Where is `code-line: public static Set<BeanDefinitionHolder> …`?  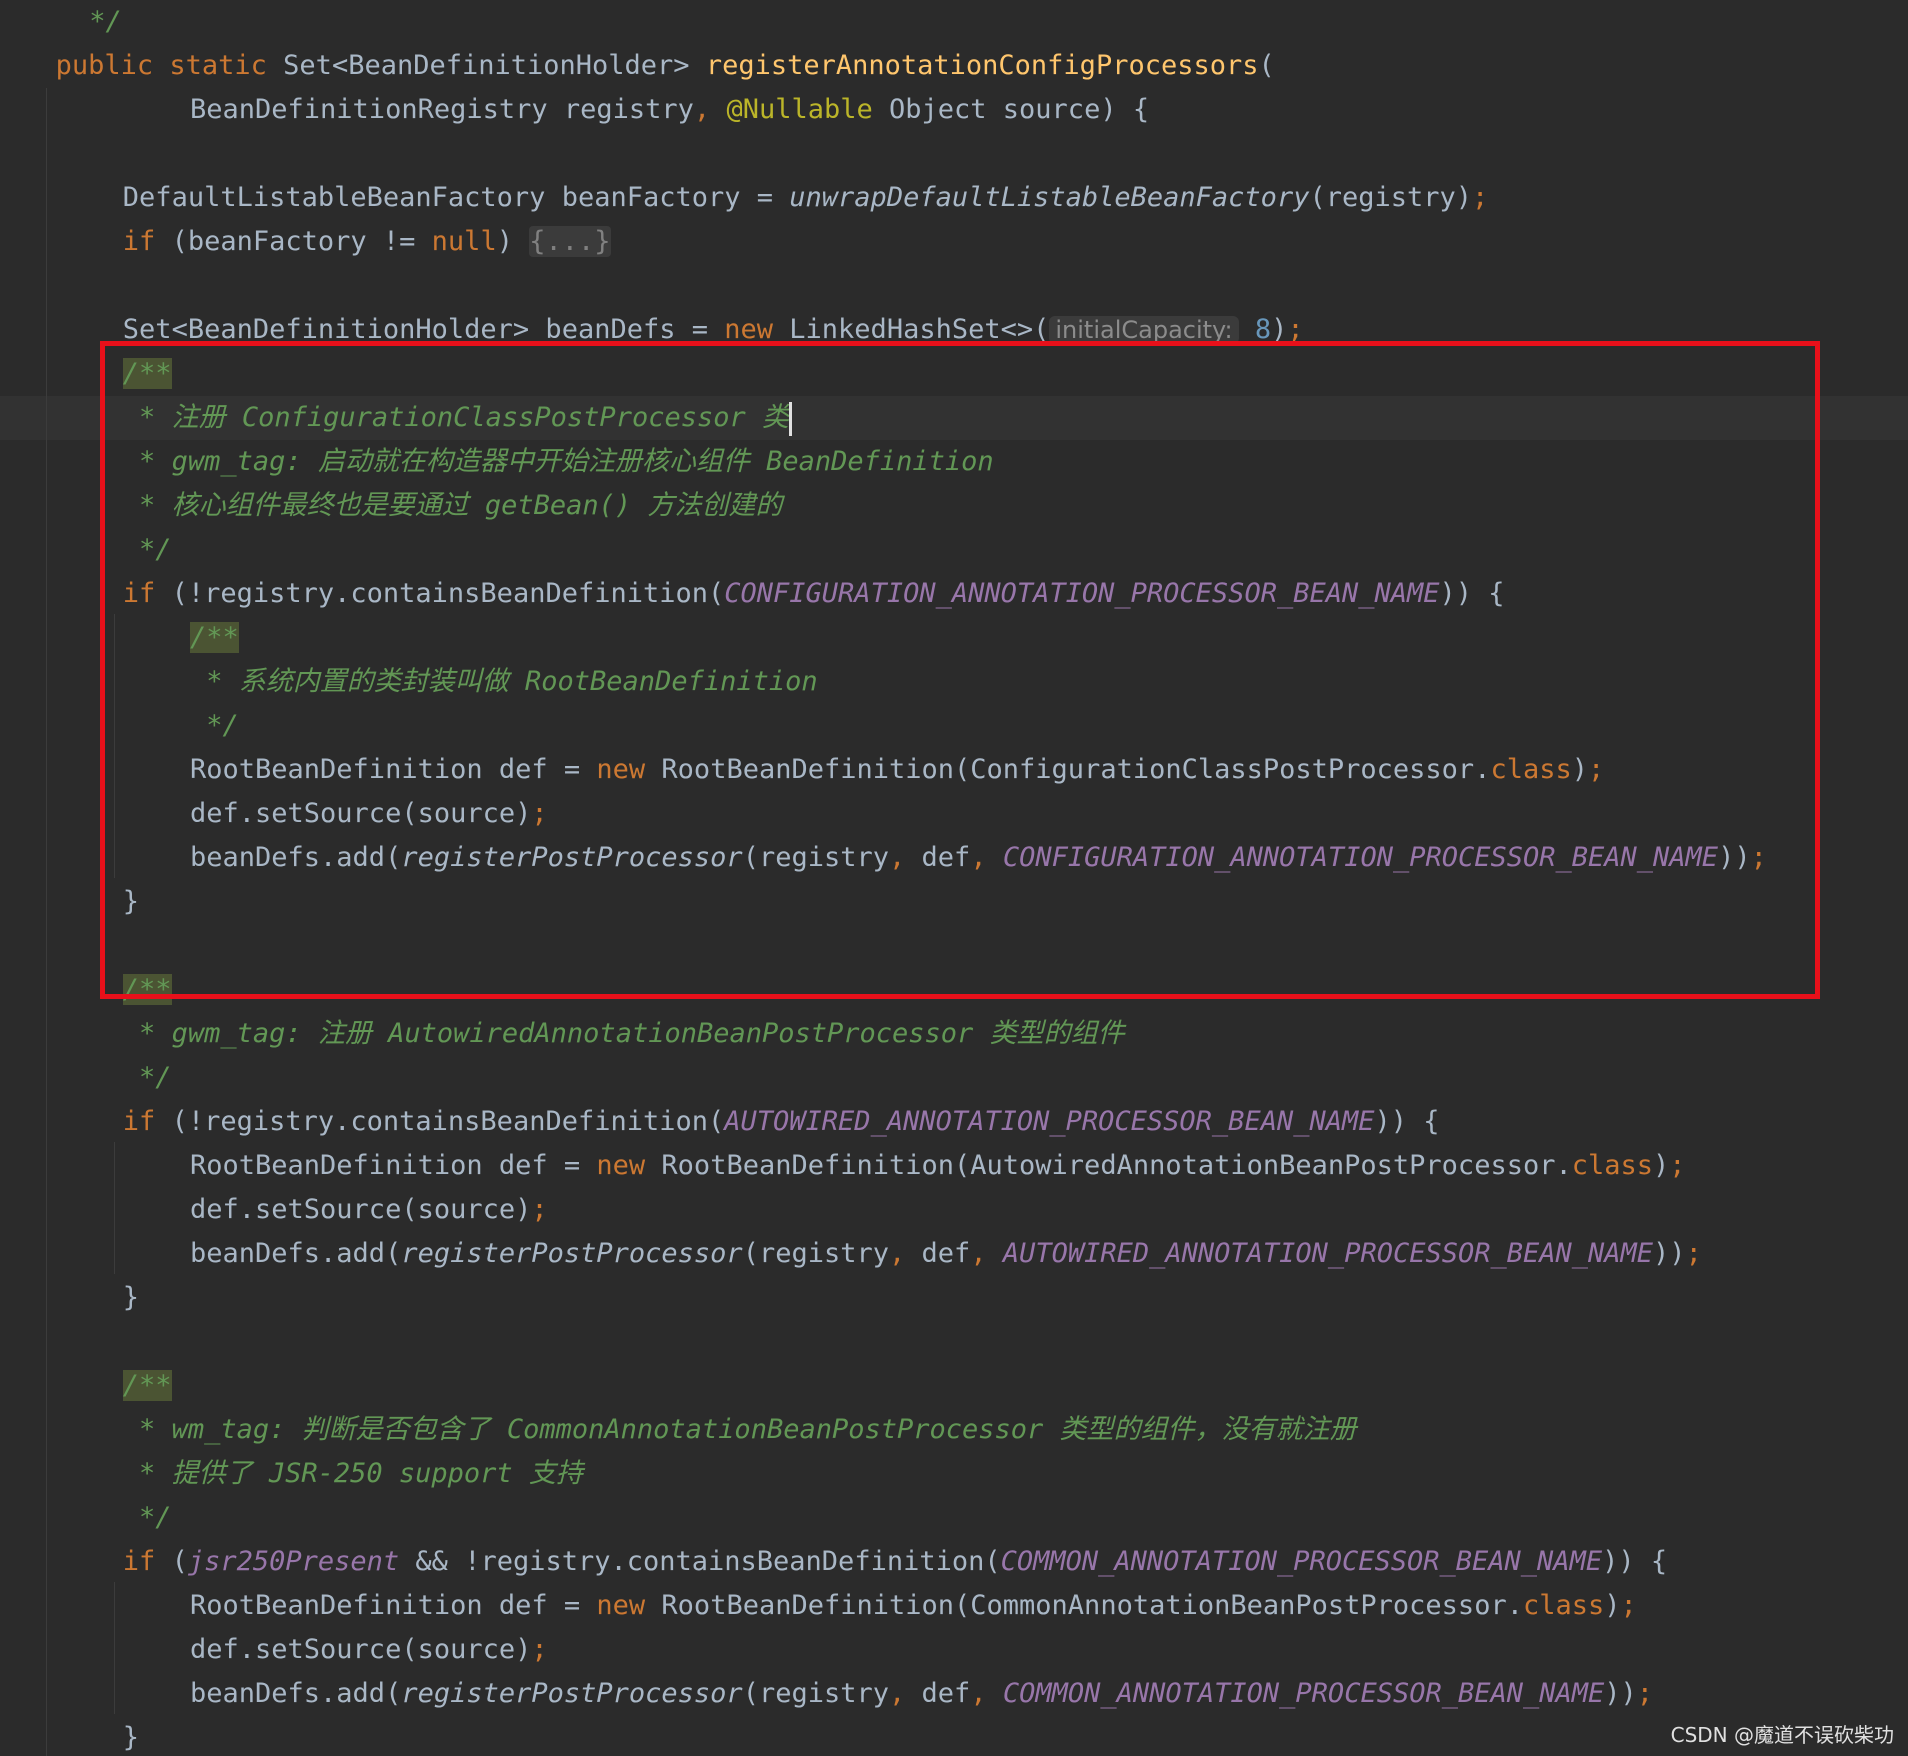 code-line: public static Set<BeanDefinitionHolder> … is located at coordinates (637, 66).